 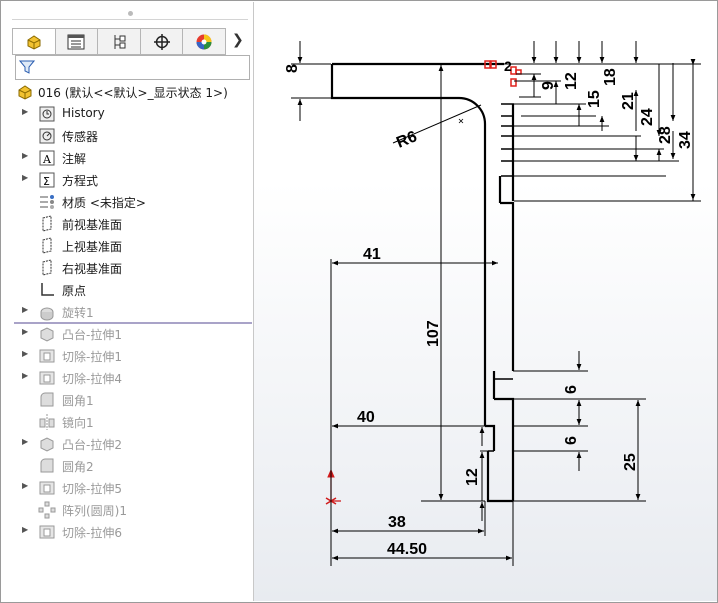 I want to click on tree-item: 圆角1, so click(x=127, y=400).